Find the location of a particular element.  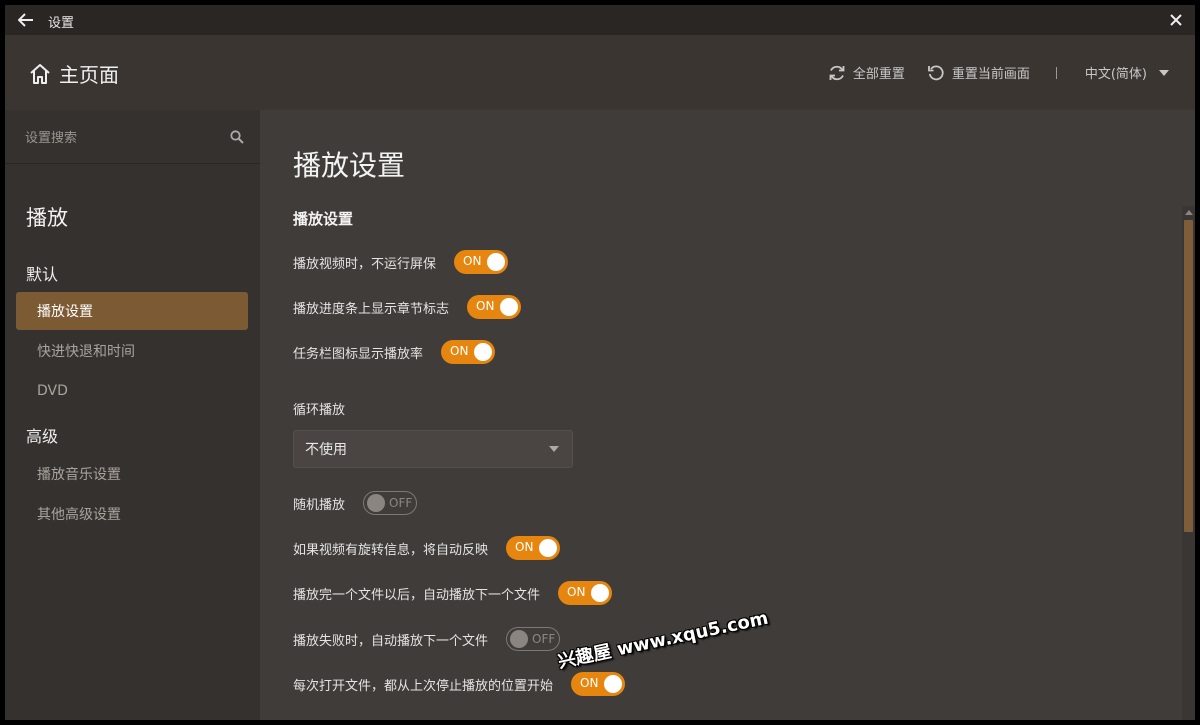

reset-all-button: 全部重置 is located at coordinates (866, 72).